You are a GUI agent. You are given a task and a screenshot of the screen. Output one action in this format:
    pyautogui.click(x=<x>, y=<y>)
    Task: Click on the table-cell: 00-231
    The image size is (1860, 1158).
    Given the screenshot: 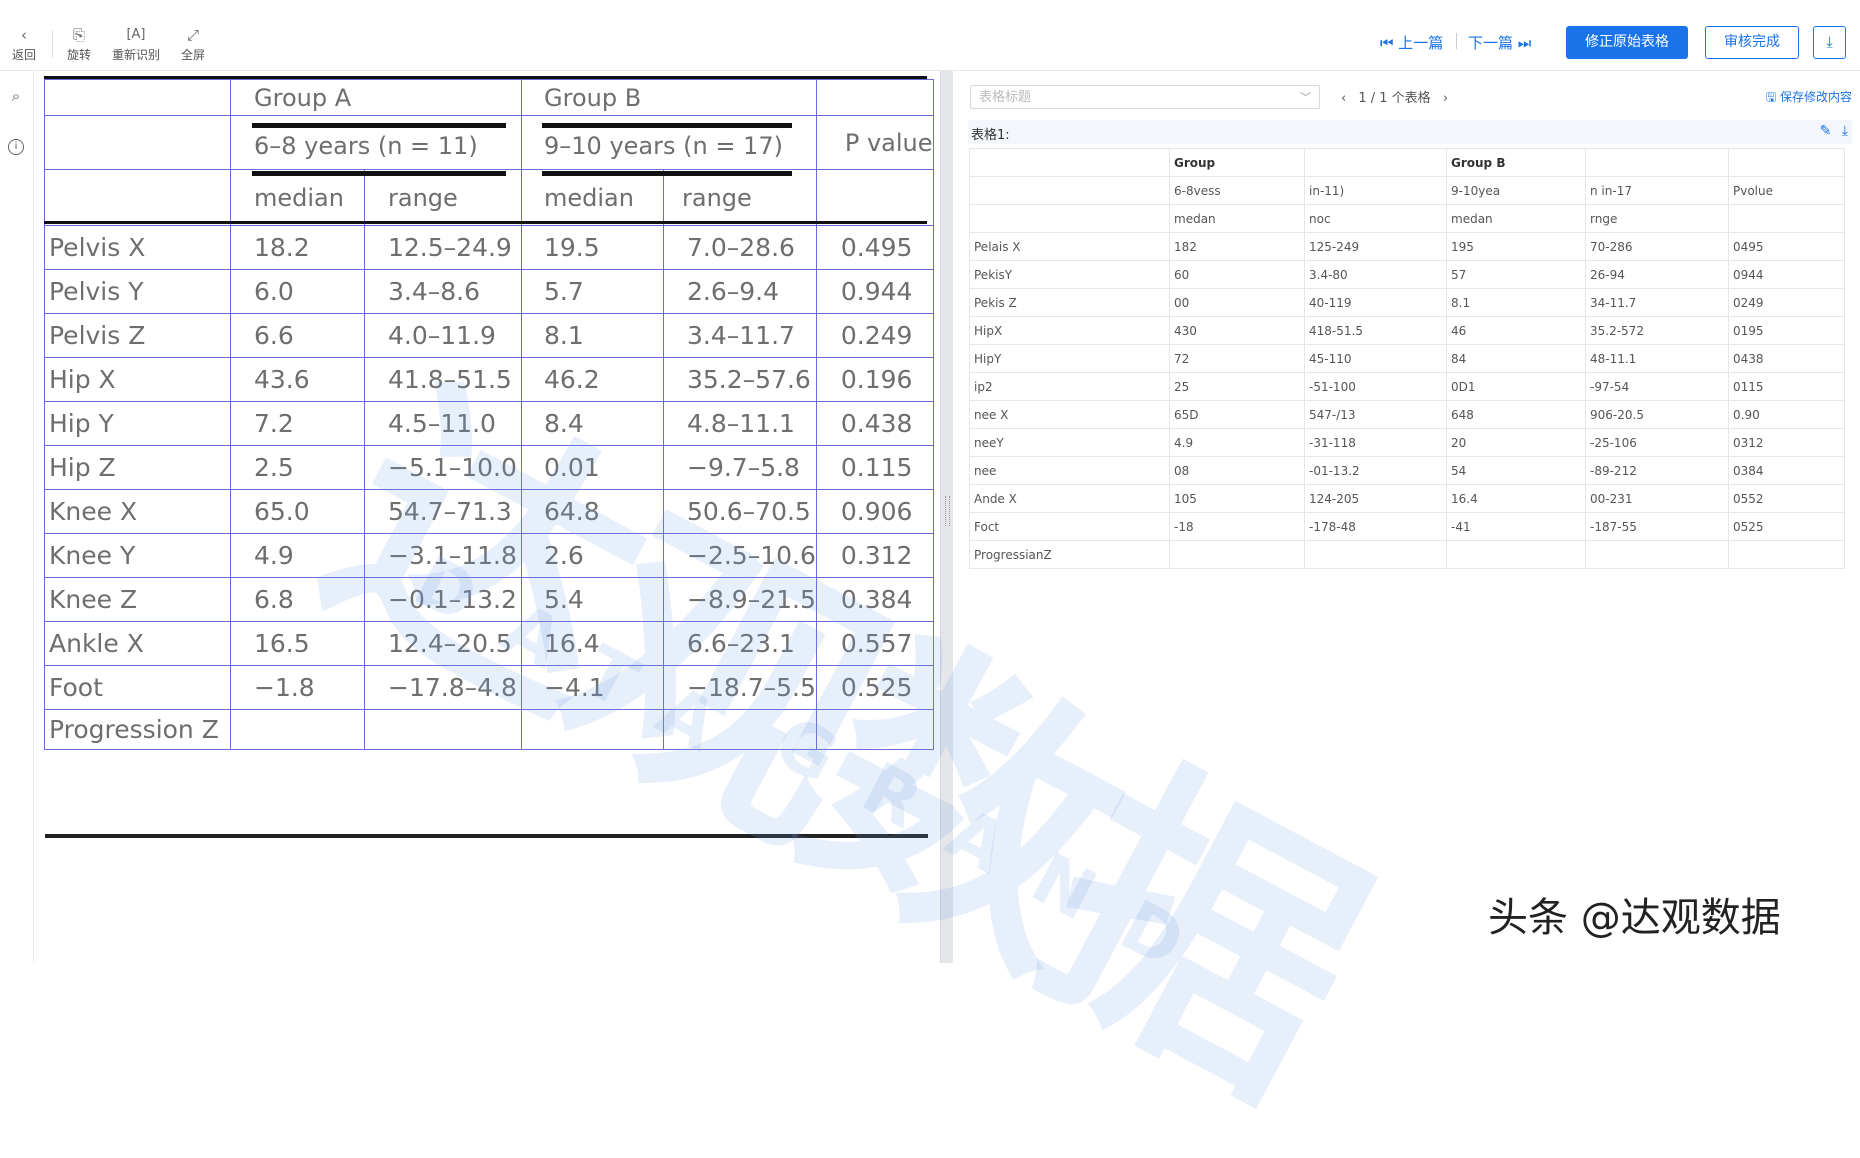 What is the action you would take?
    pyautogui.click(x=1657, y=498)
    